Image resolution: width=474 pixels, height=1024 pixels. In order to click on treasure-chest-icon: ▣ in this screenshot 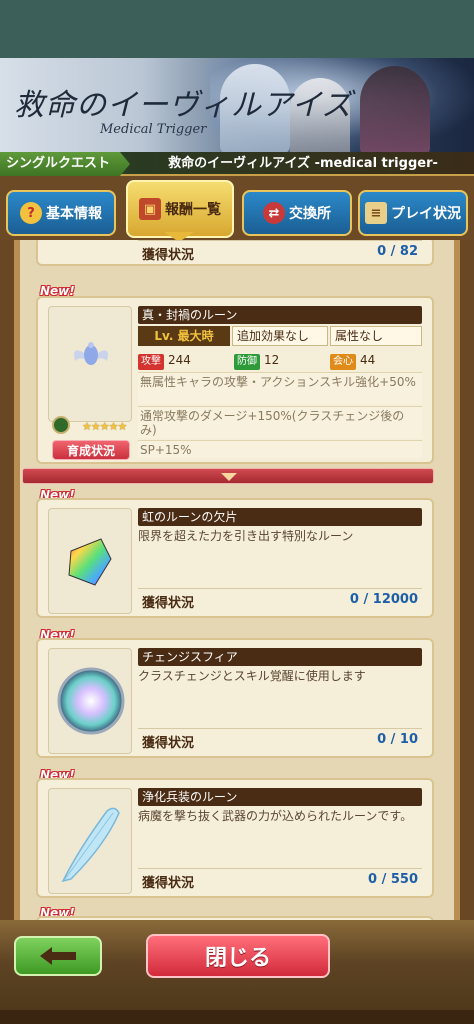, I will do `click(150, 209)`.